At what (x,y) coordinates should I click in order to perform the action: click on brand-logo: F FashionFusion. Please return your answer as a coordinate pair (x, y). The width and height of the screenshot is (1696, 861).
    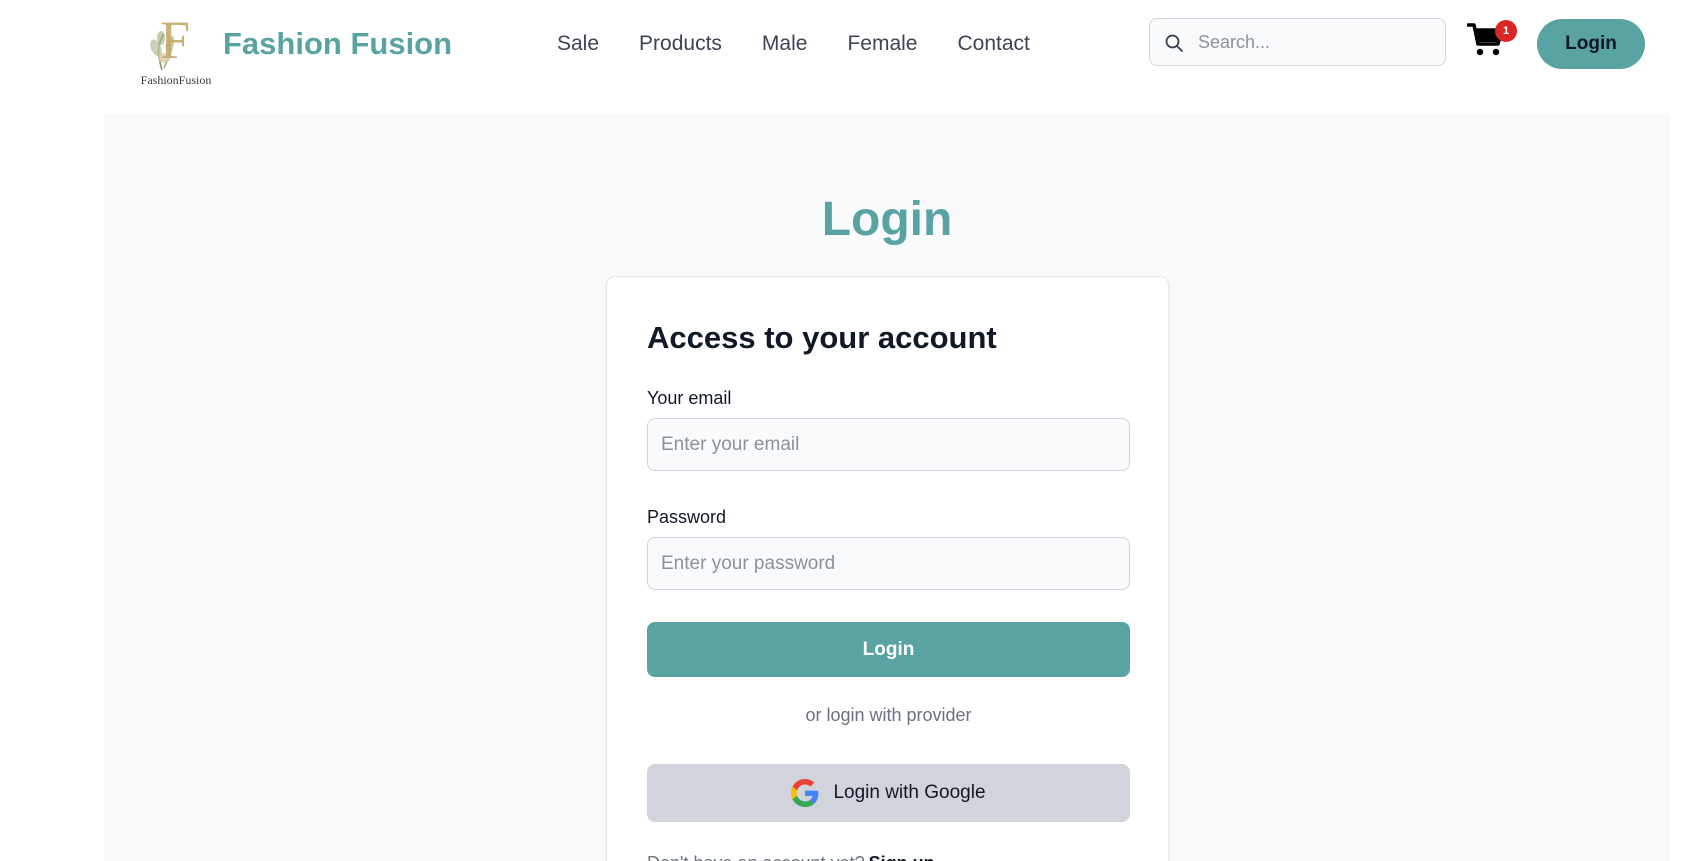
    Looking at the image, I should click on (176, 47).